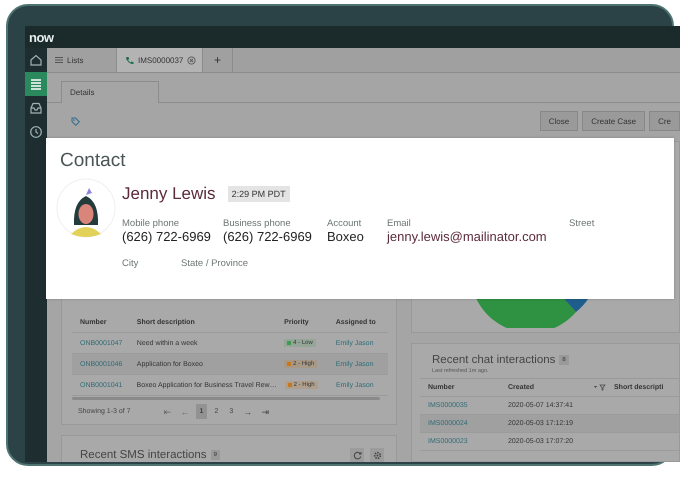 Image resolution: width=692 pixels, height=481 pixels. I want to click on field-label: Mobile phone, so click(151, 223).